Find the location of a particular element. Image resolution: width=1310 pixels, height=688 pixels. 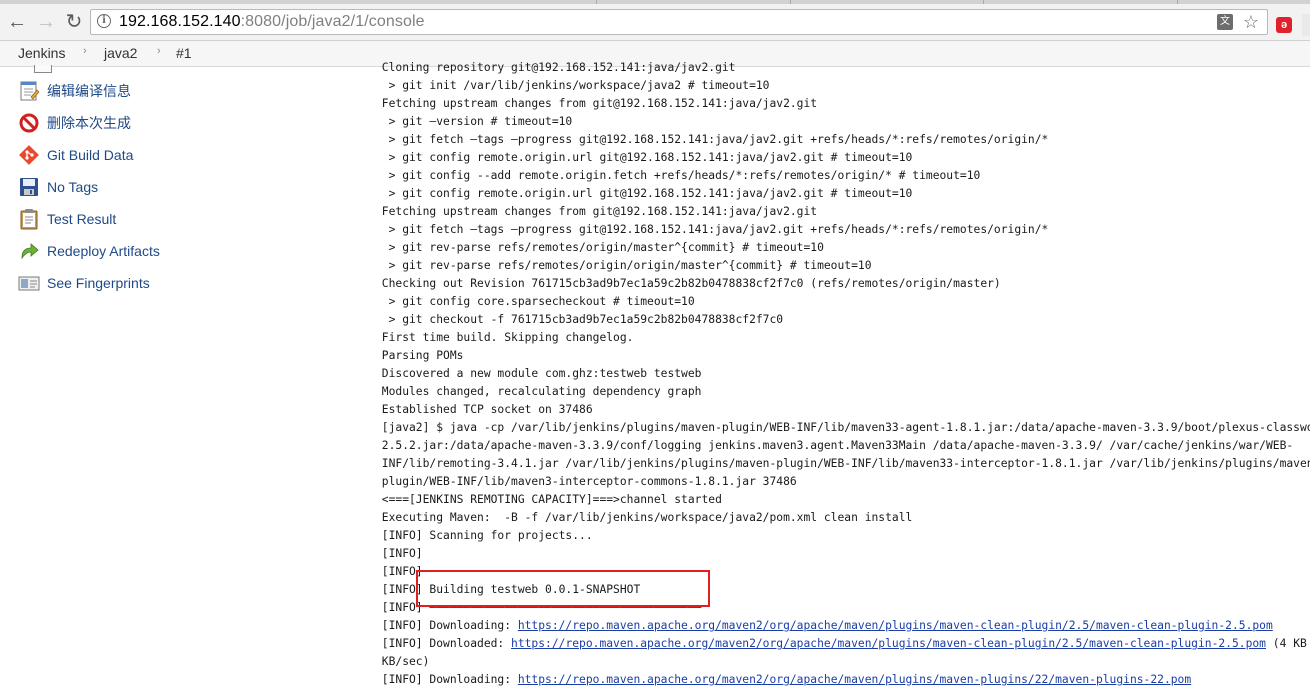

sidebar-item-no-tags: No Tags is located at coordinates (58, 187).